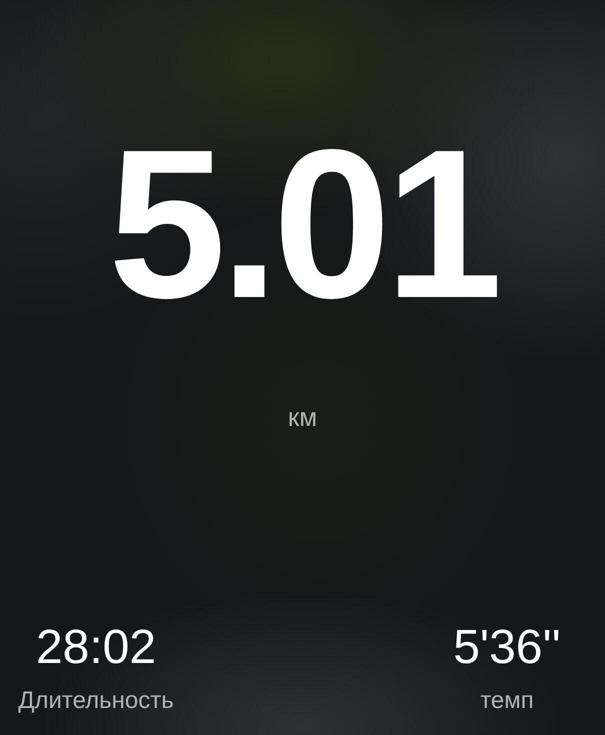 This screenshot has width=605, height=735. I want to click on distance-unit: км, so click(303, 417).